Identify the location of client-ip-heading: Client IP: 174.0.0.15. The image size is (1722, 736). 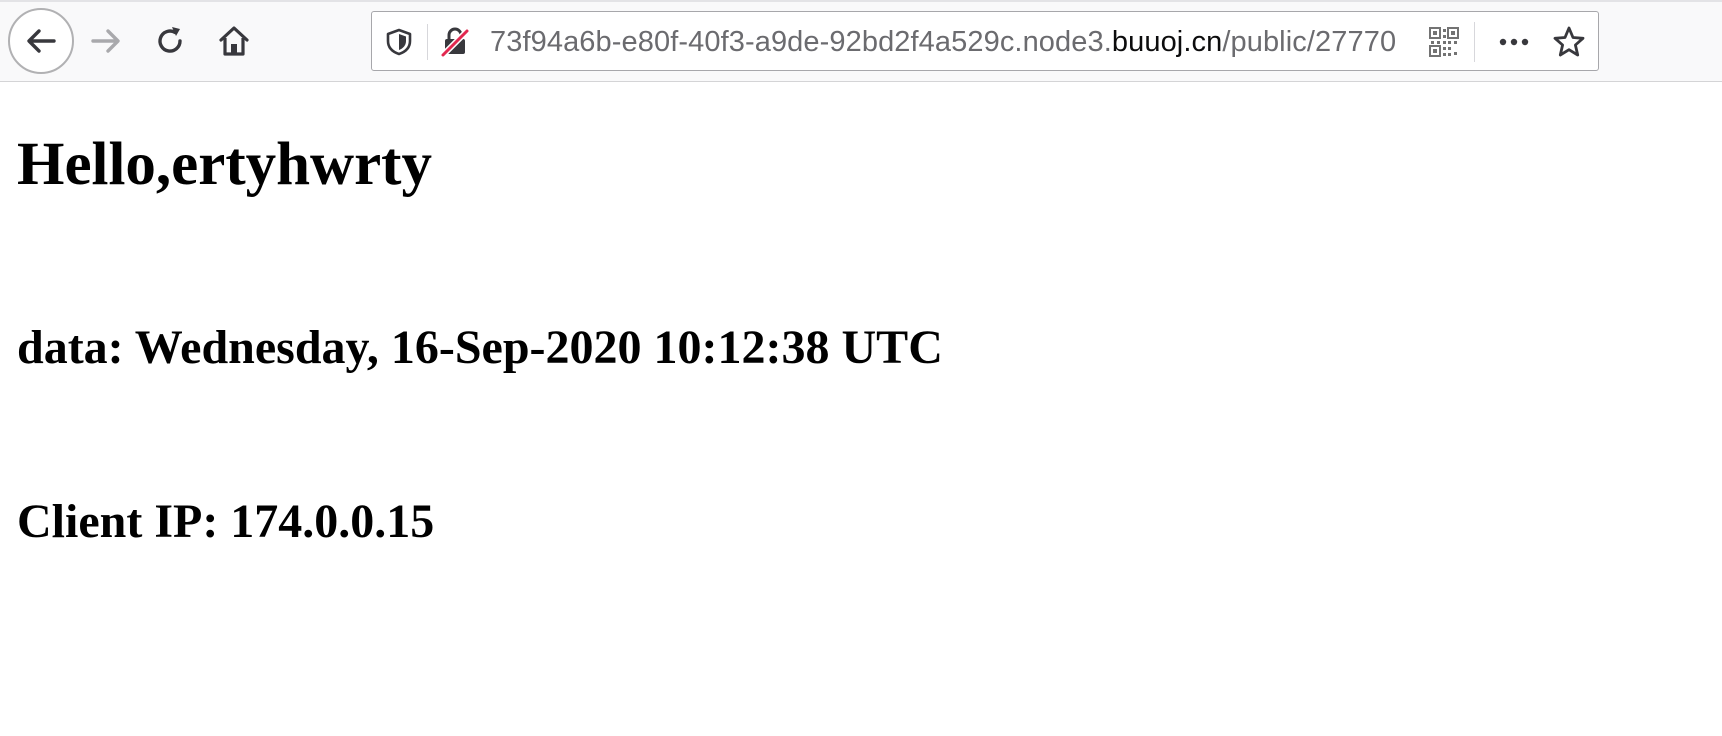
(226, 521).